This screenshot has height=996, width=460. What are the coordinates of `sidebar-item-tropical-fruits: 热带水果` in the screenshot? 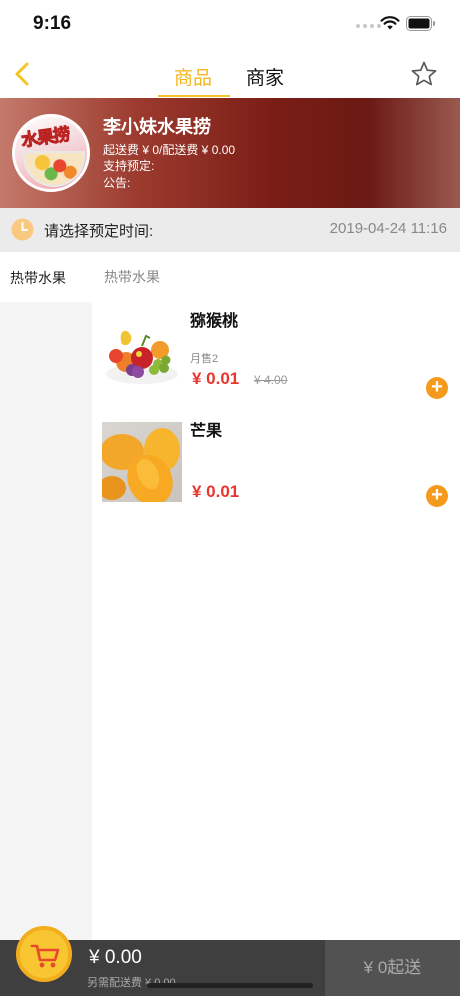 It's located at (46, 277).